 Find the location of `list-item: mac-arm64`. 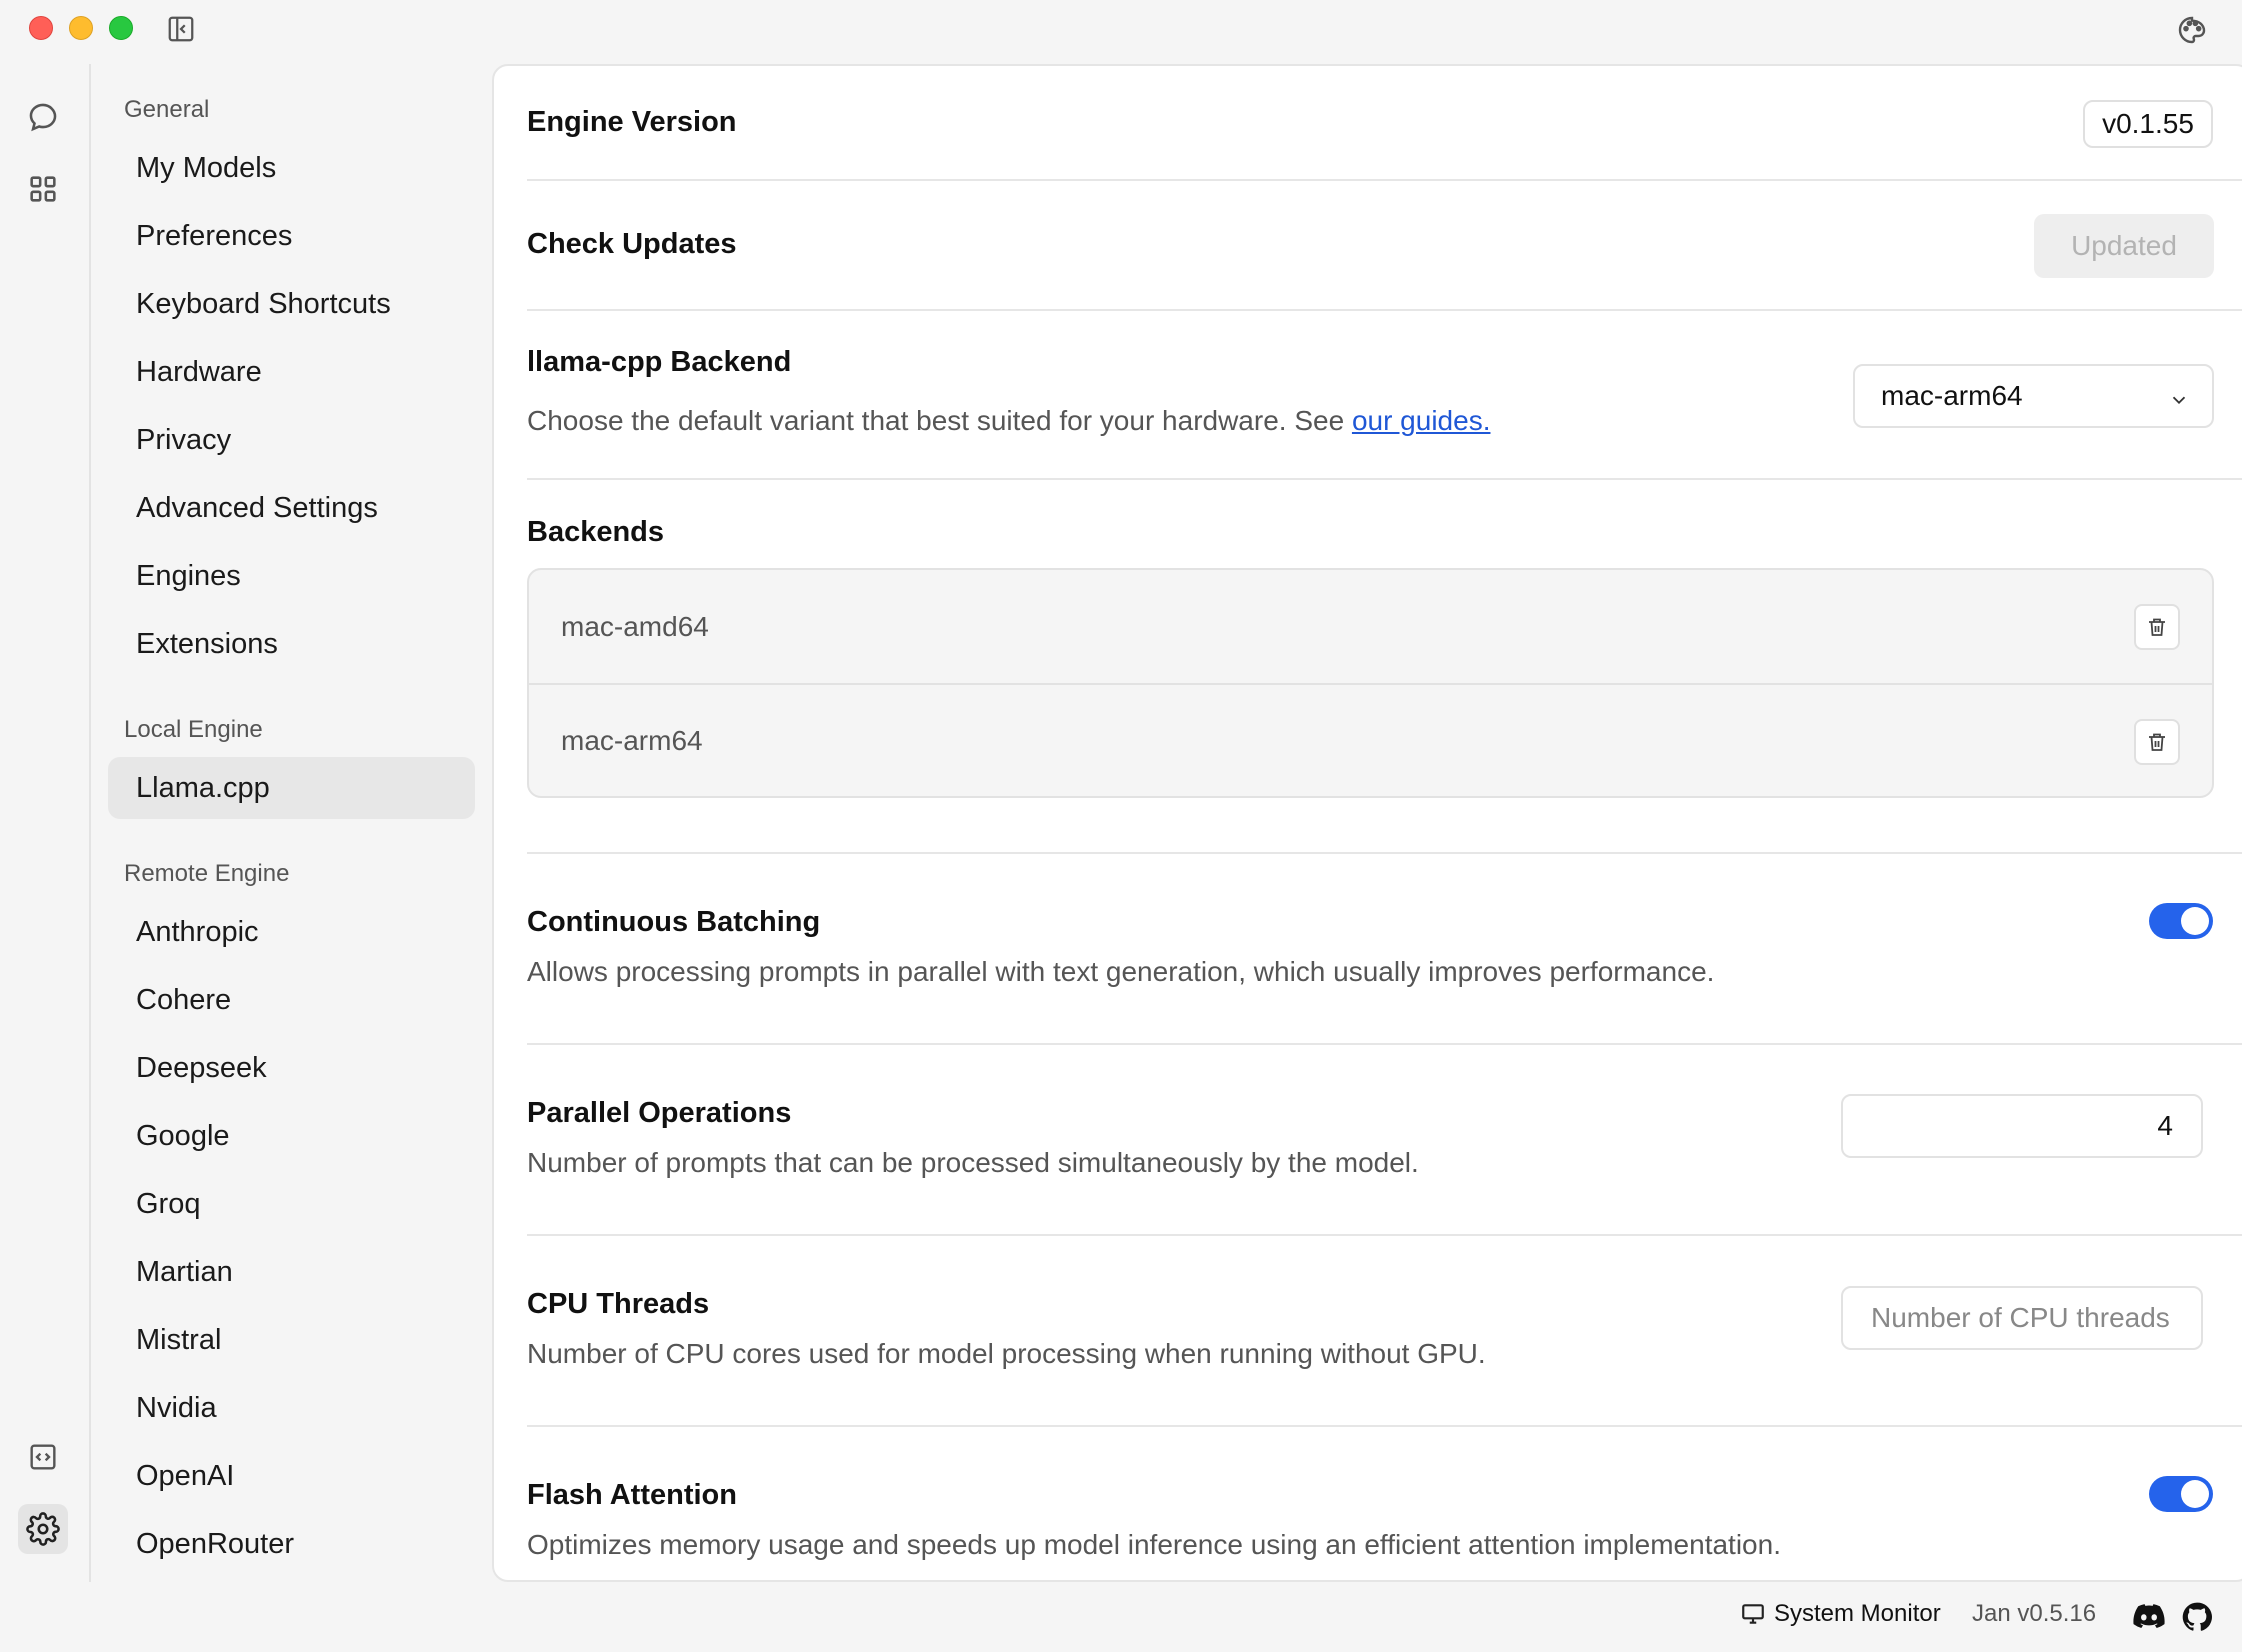

list-item: mac-arm64 is located at coordinates (1370, 739).